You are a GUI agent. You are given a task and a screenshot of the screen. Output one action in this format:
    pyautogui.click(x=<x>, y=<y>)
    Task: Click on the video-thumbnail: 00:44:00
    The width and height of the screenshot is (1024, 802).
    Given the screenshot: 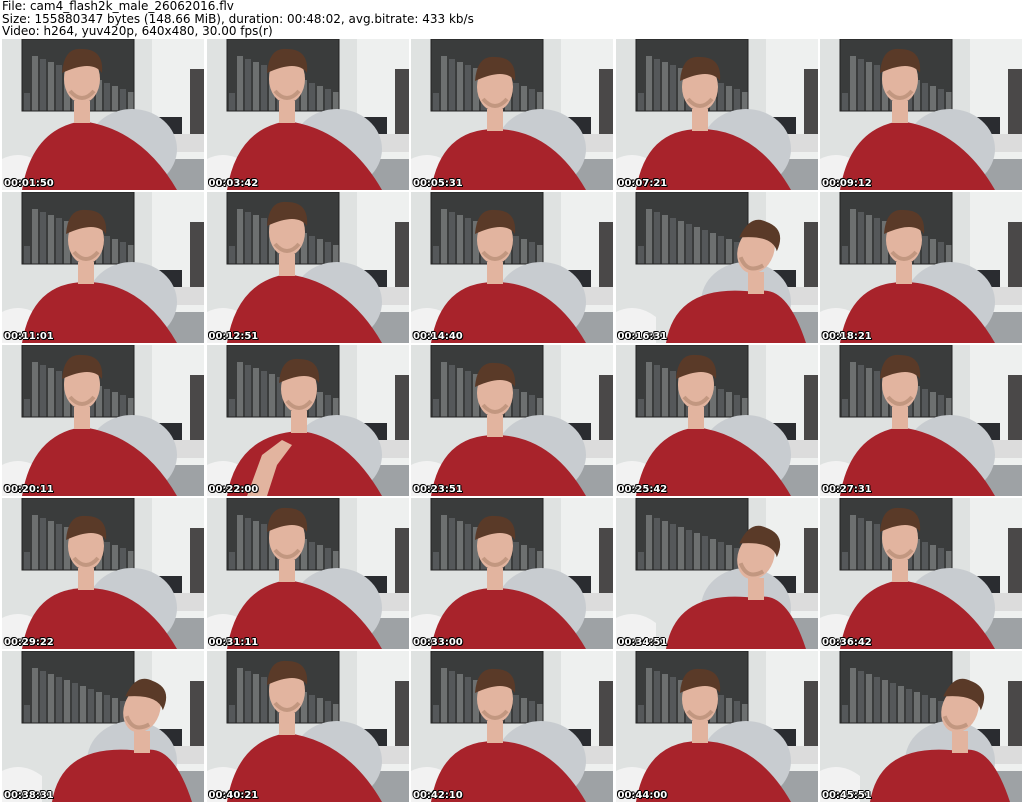 What is the action you would take?
    pyautogui.click(x=716, y=726)
    